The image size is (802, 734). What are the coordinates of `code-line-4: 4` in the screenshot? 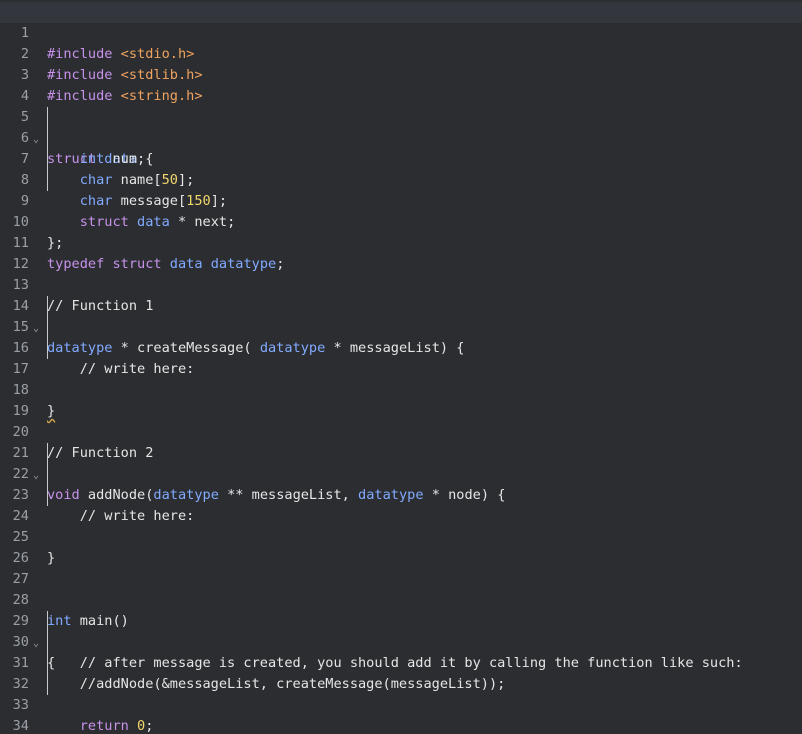 It's located at (401, 84).